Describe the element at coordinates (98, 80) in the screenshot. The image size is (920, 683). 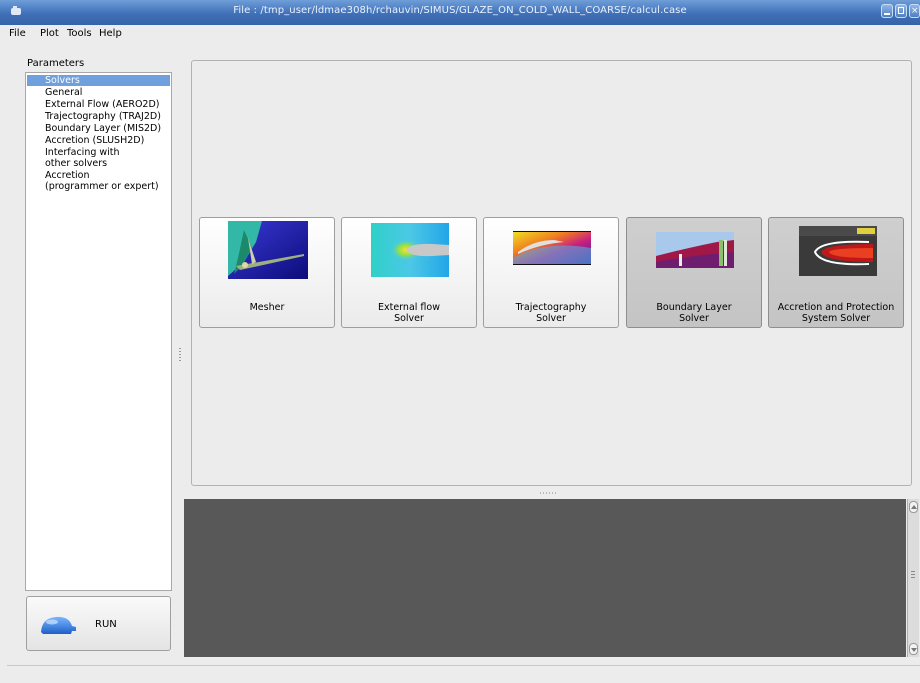
I see `tree-item-solvers: Solvers` at that location.